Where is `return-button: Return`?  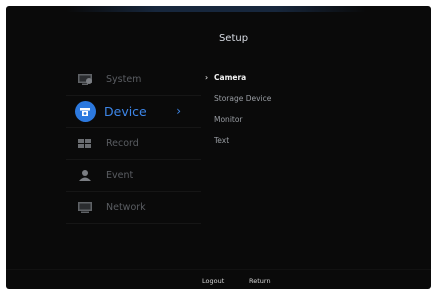
return-button: Return is located at coordinates (260, 281).